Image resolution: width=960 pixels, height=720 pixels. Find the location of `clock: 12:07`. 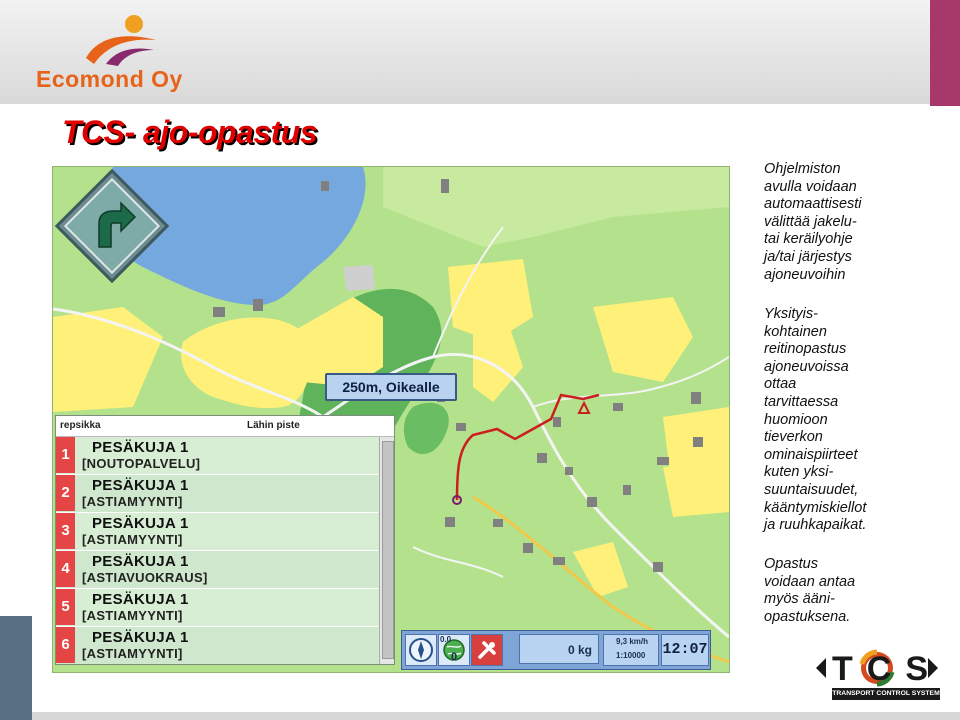

clock: 12:07 is located at coordinates (685, 650).